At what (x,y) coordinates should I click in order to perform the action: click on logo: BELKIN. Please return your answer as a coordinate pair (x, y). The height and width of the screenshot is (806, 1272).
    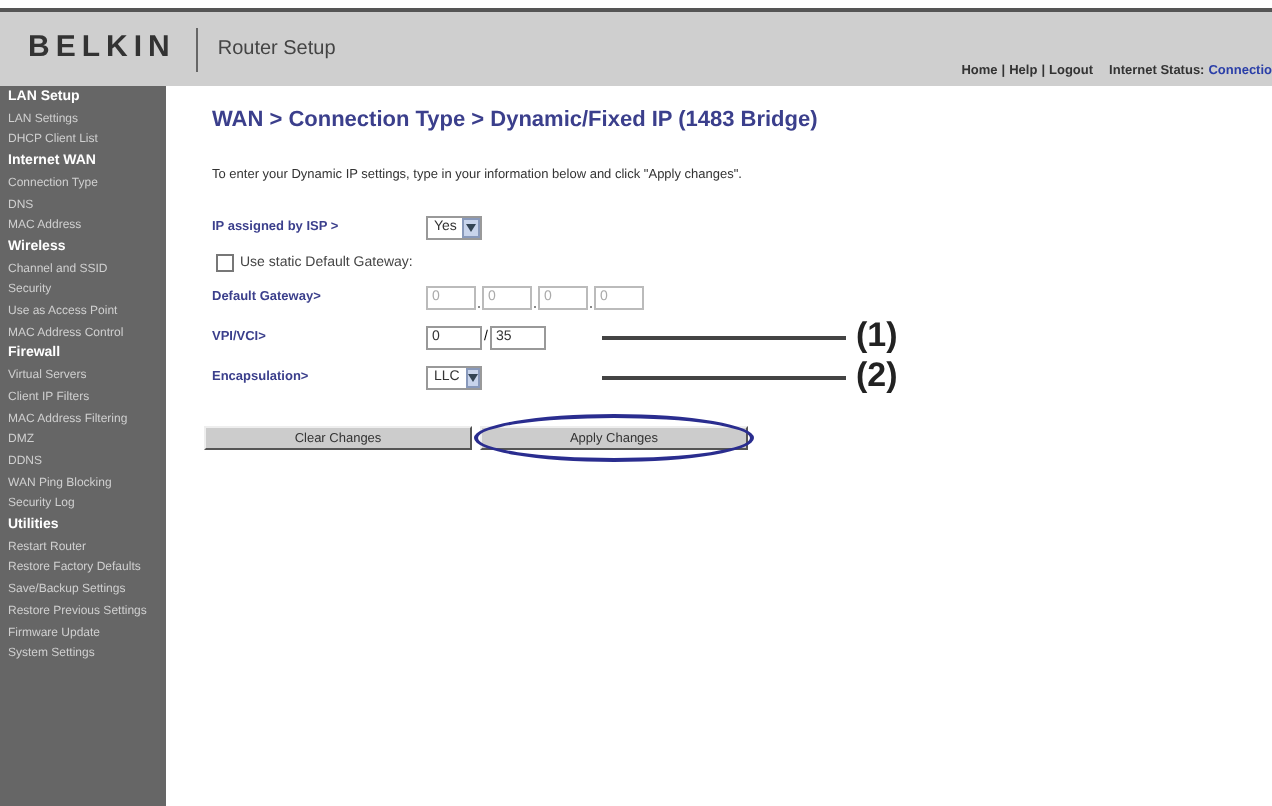
    Looking at the image, I should click on (102, 48).